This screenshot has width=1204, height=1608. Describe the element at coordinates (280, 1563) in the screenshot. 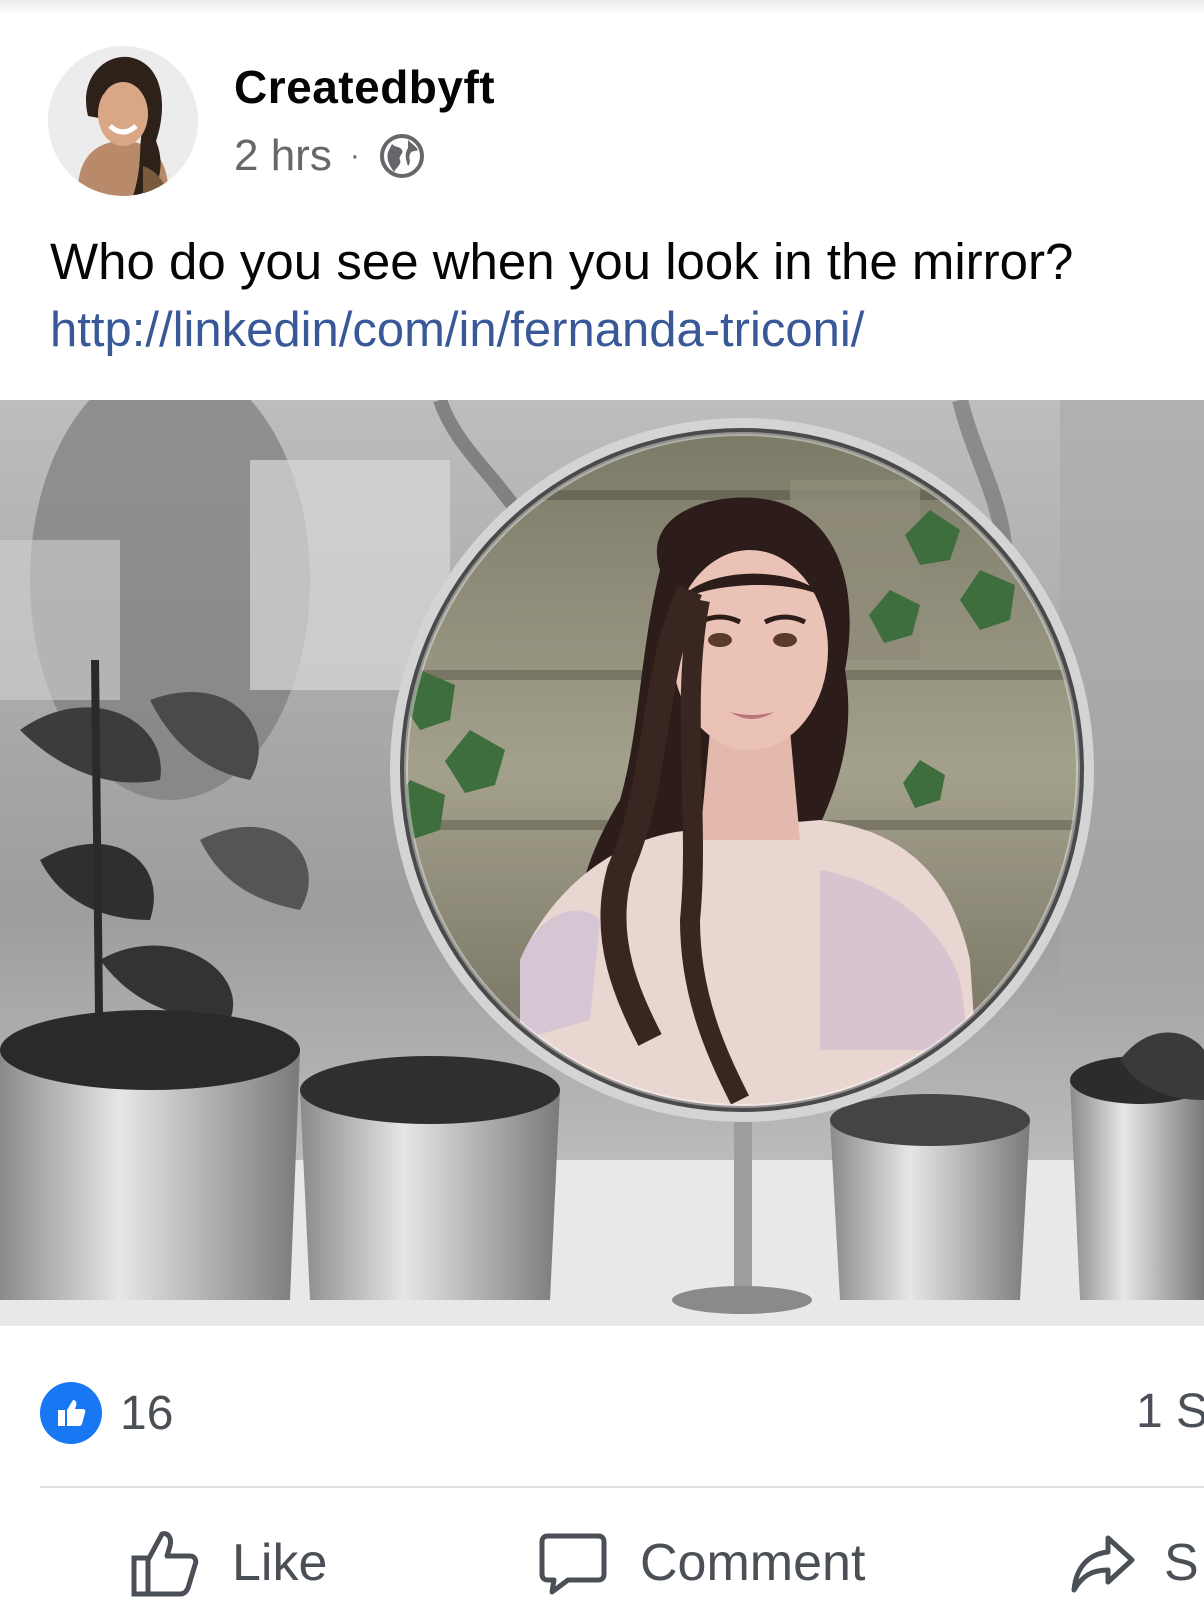

I see `like-label: Like` at that location.